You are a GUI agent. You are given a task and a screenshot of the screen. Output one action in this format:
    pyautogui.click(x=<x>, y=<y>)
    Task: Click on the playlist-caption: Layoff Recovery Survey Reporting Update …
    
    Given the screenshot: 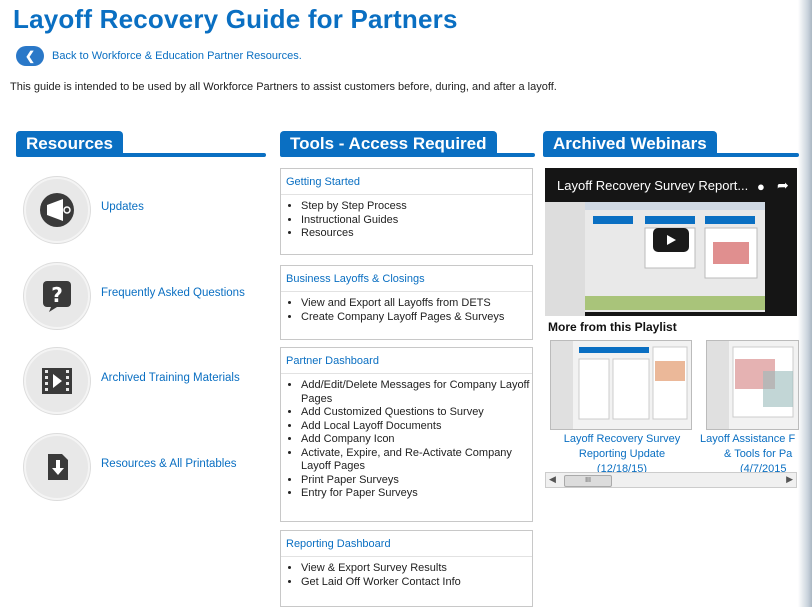 What is the action you would take?
    pyautogui.click(x=622, y=454)
    